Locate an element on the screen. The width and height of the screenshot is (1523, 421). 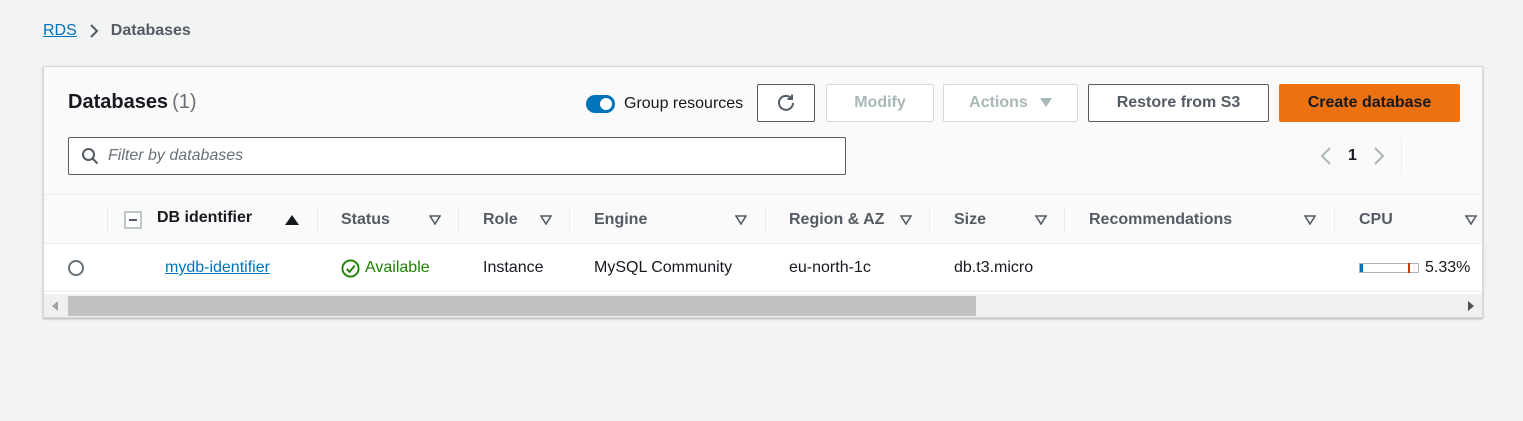
col-engine: Engine is located at coordinates (671, 219).